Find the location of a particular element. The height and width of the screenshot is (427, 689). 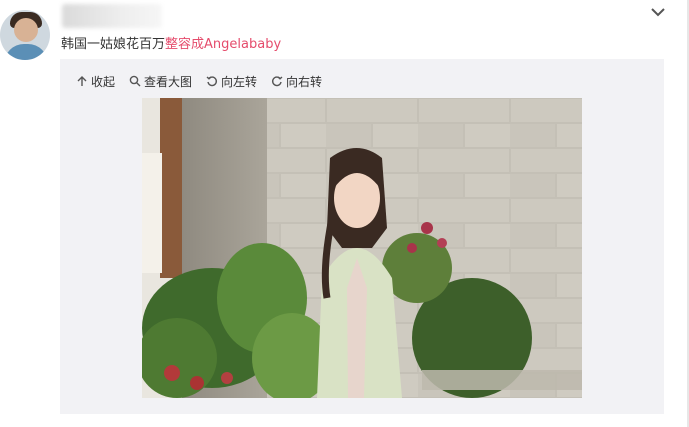

post-text: 韩国一姑娘花百万整容成Angelababy is located at coordinates (171, 42).